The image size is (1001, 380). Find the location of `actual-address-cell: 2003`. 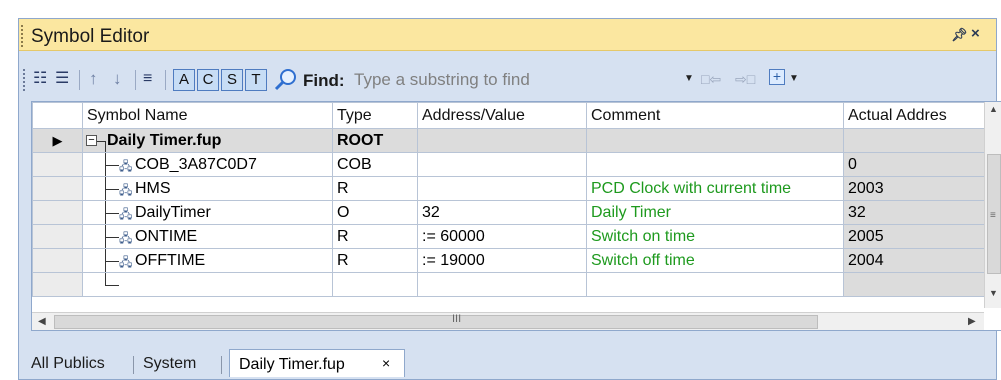

actual-address-cell: 2003 is located at coordinates (914, 188).